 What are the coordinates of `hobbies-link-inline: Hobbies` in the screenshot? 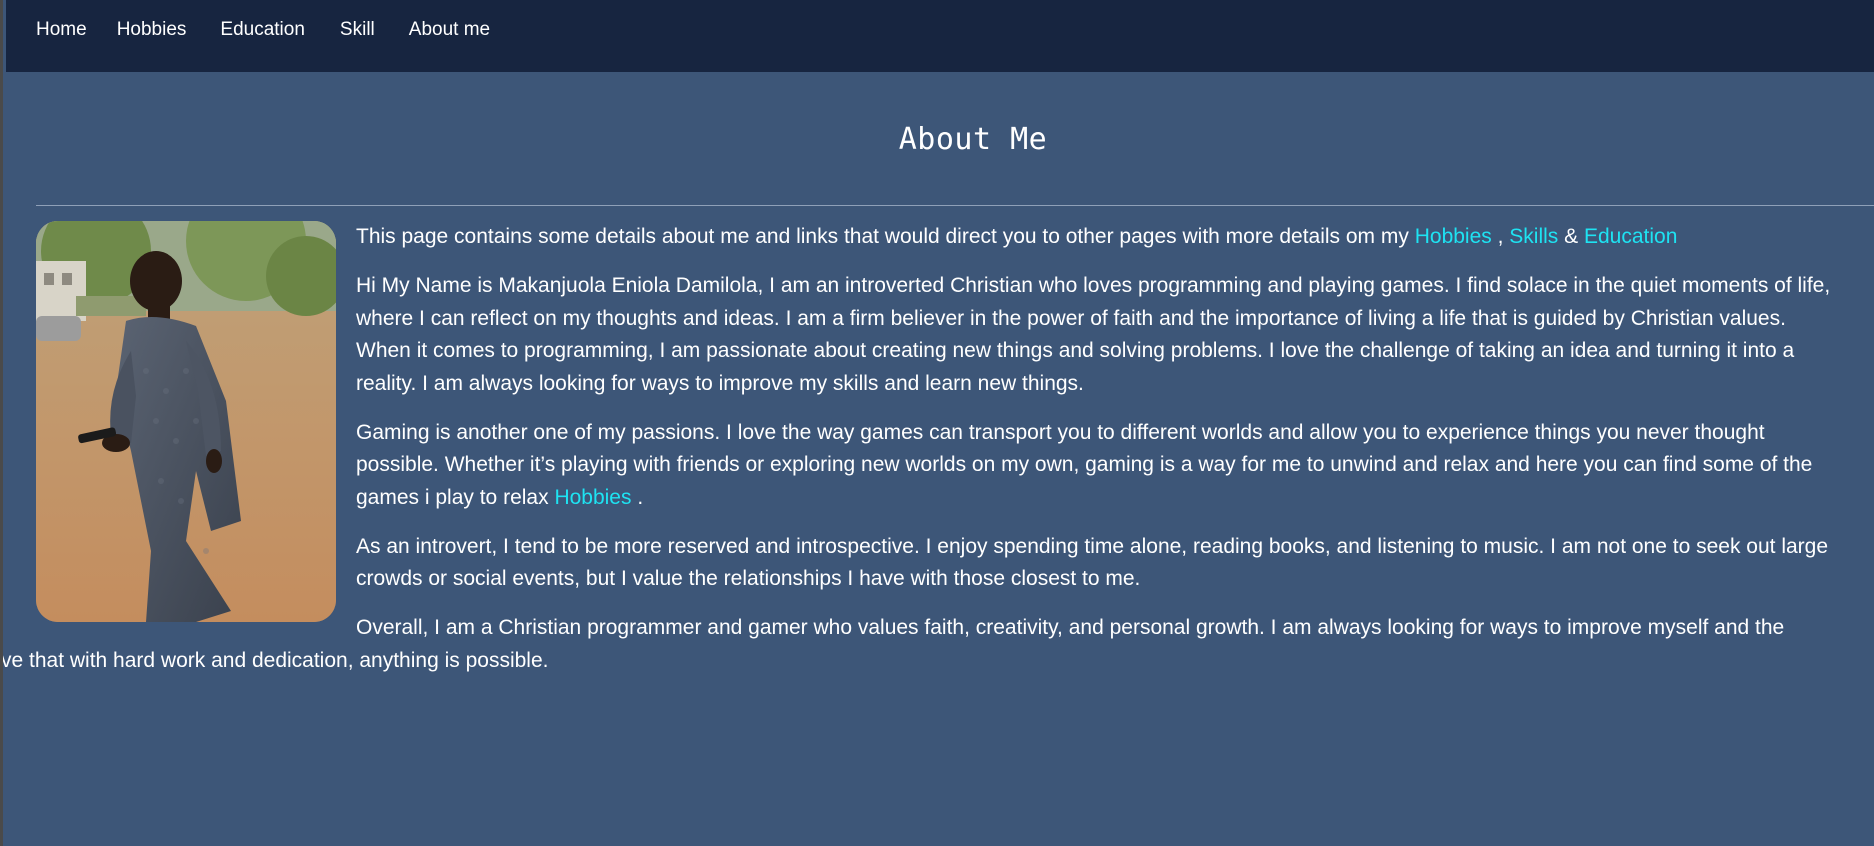 It's located at (592, 497).